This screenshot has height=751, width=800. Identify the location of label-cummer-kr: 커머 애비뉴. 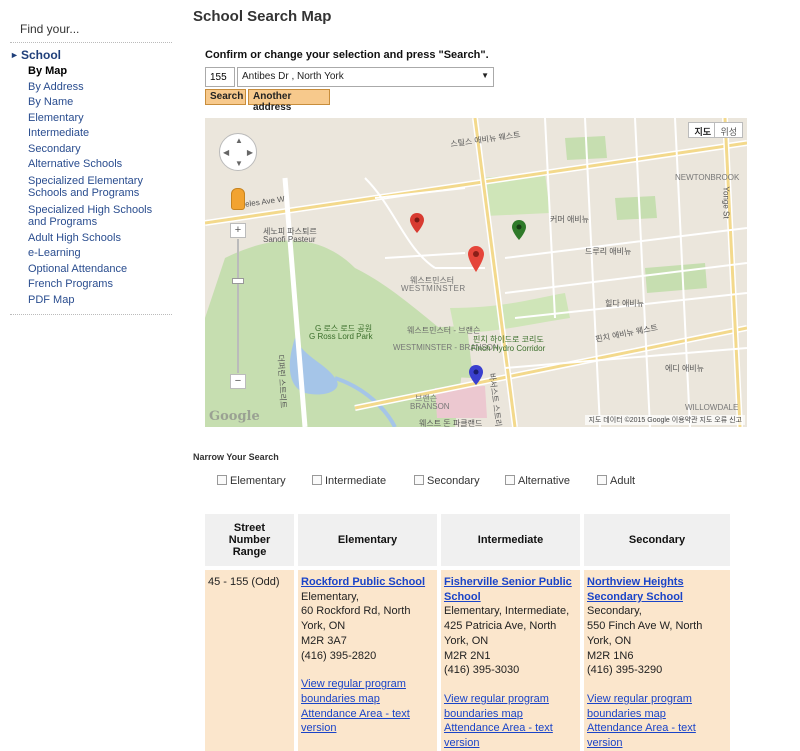
(570, 219).